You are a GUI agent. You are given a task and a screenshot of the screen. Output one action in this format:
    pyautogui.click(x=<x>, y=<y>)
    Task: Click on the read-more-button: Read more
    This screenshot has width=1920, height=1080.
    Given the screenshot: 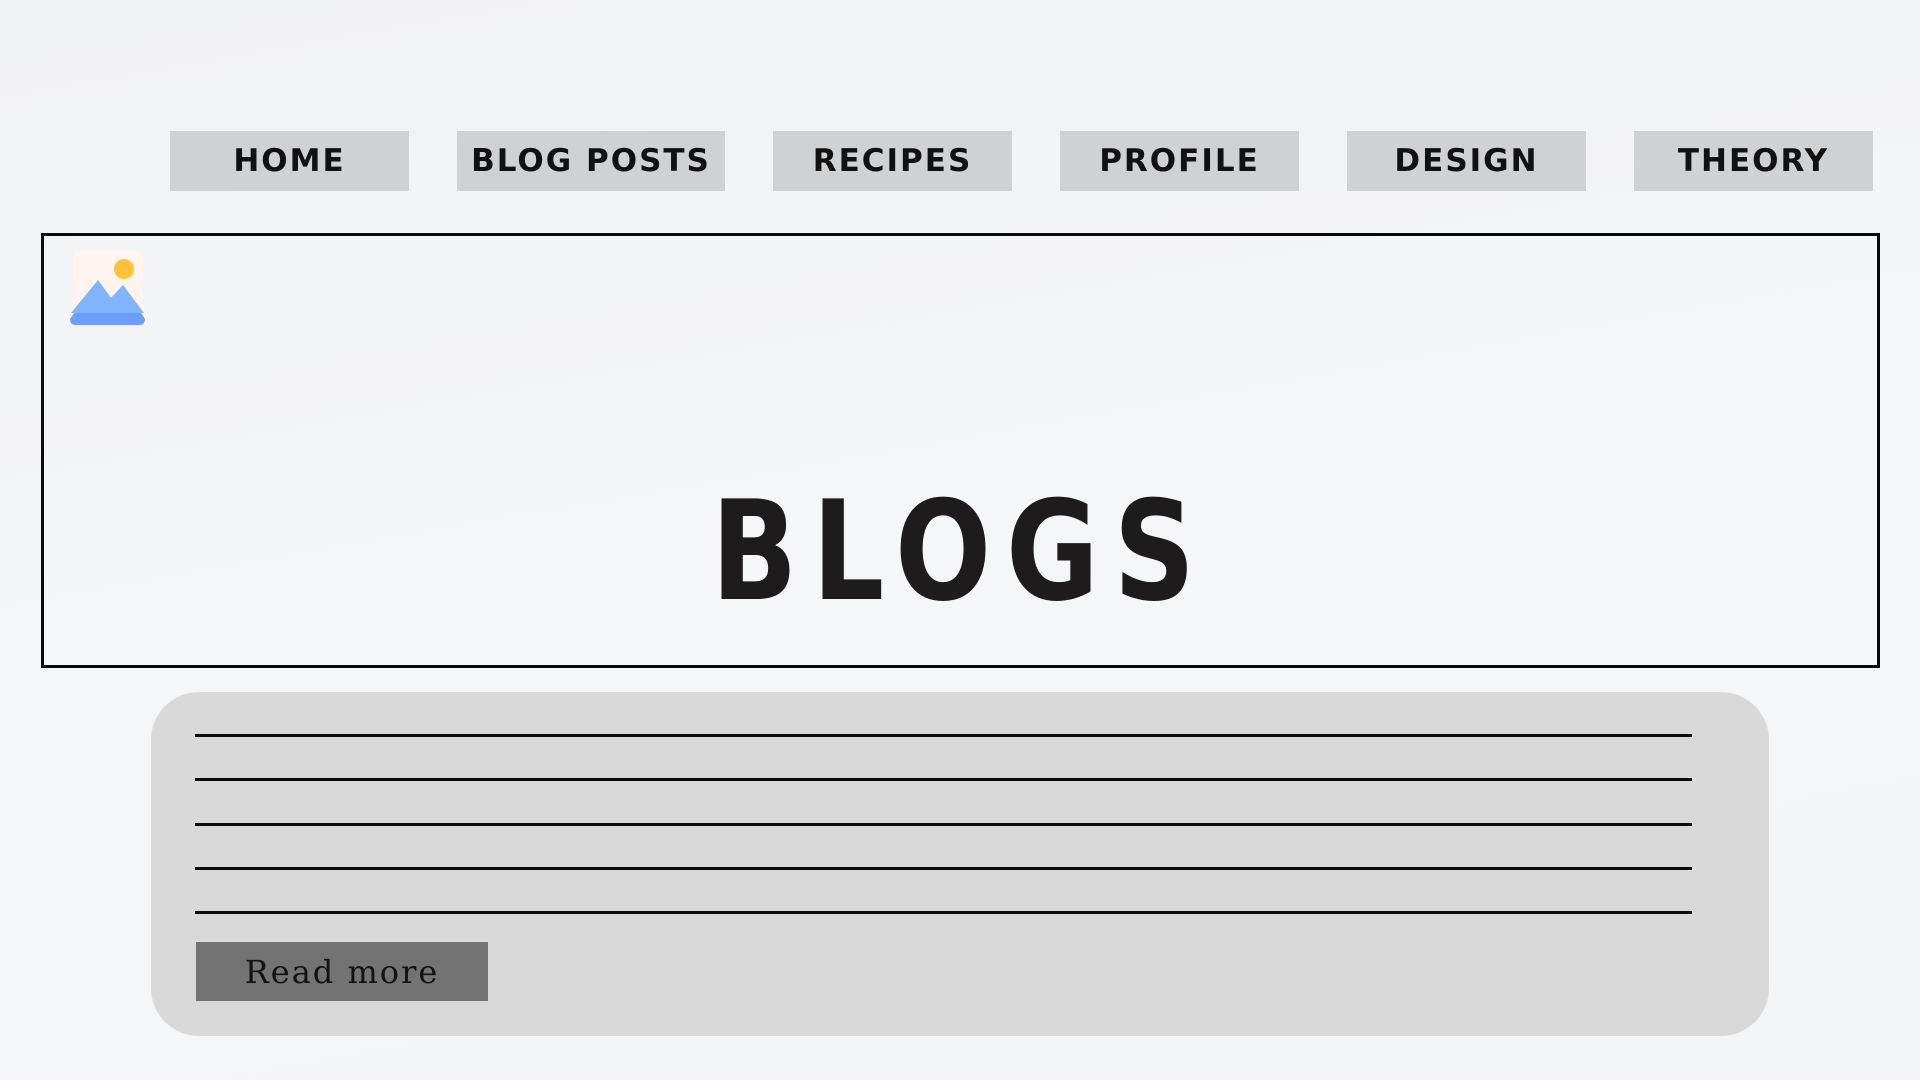 What is the action you would take?
    pyautogui.click(x=342, y=971)
    